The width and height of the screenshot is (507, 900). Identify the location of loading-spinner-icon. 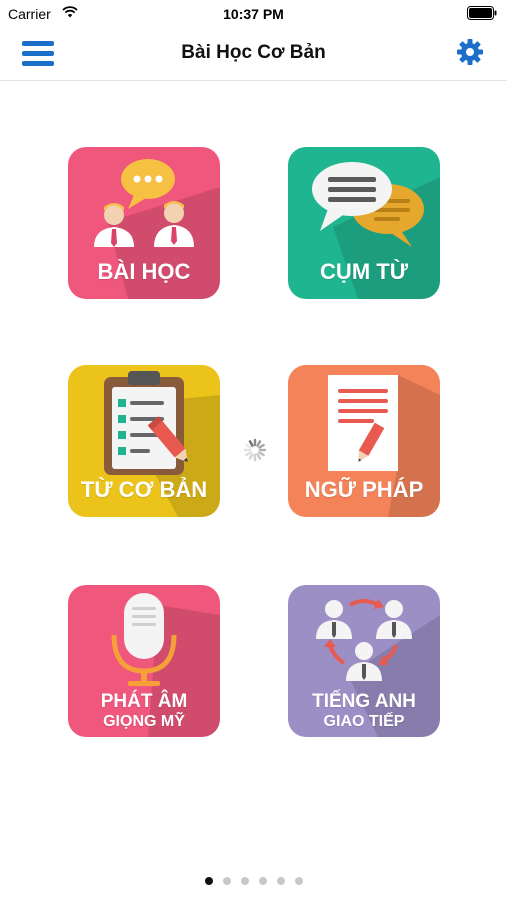
(255, 450).